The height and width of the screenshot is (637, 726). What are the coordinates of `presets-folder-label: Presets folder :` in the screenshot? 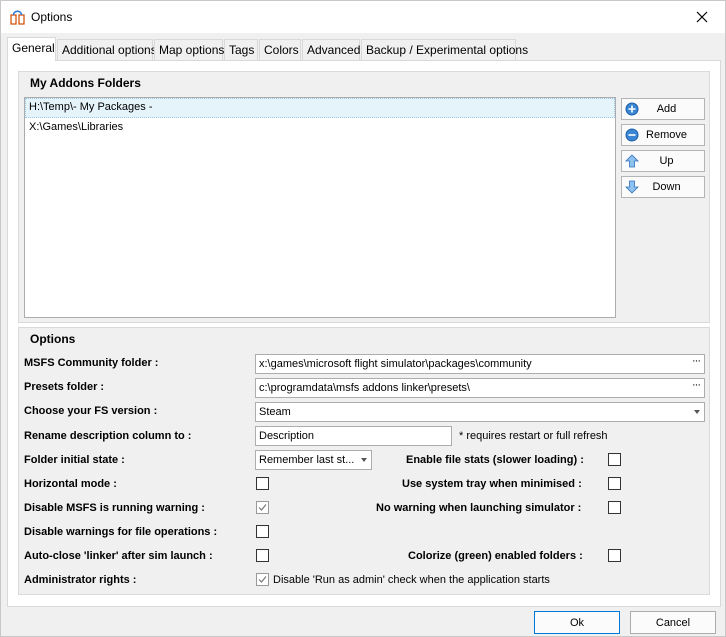 It's located at (64, 387).